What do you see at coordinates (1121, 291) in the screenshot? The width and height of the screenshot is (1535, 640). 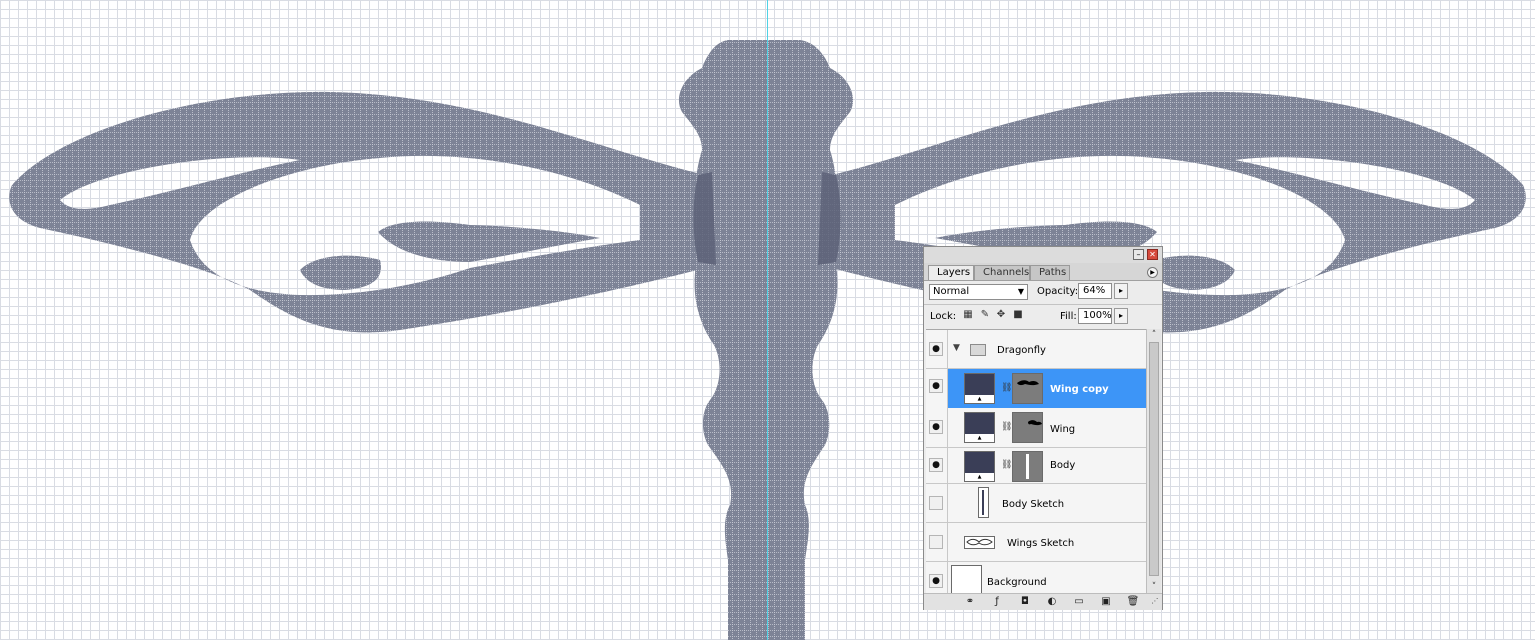 I see `opacity-slider-button: ▸` at bounding box center [1121, 291].